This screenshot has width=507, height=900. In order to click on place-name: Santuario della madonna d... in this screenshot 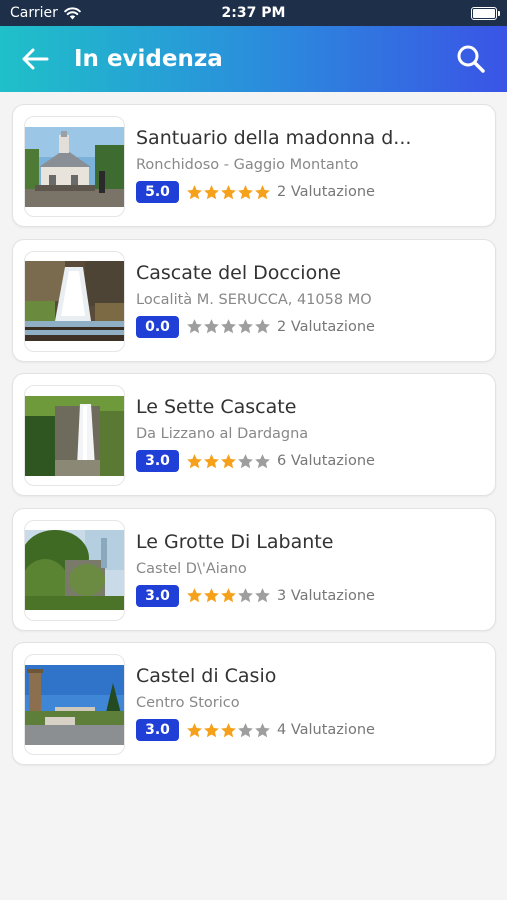, I will do `click(274, 138)`.